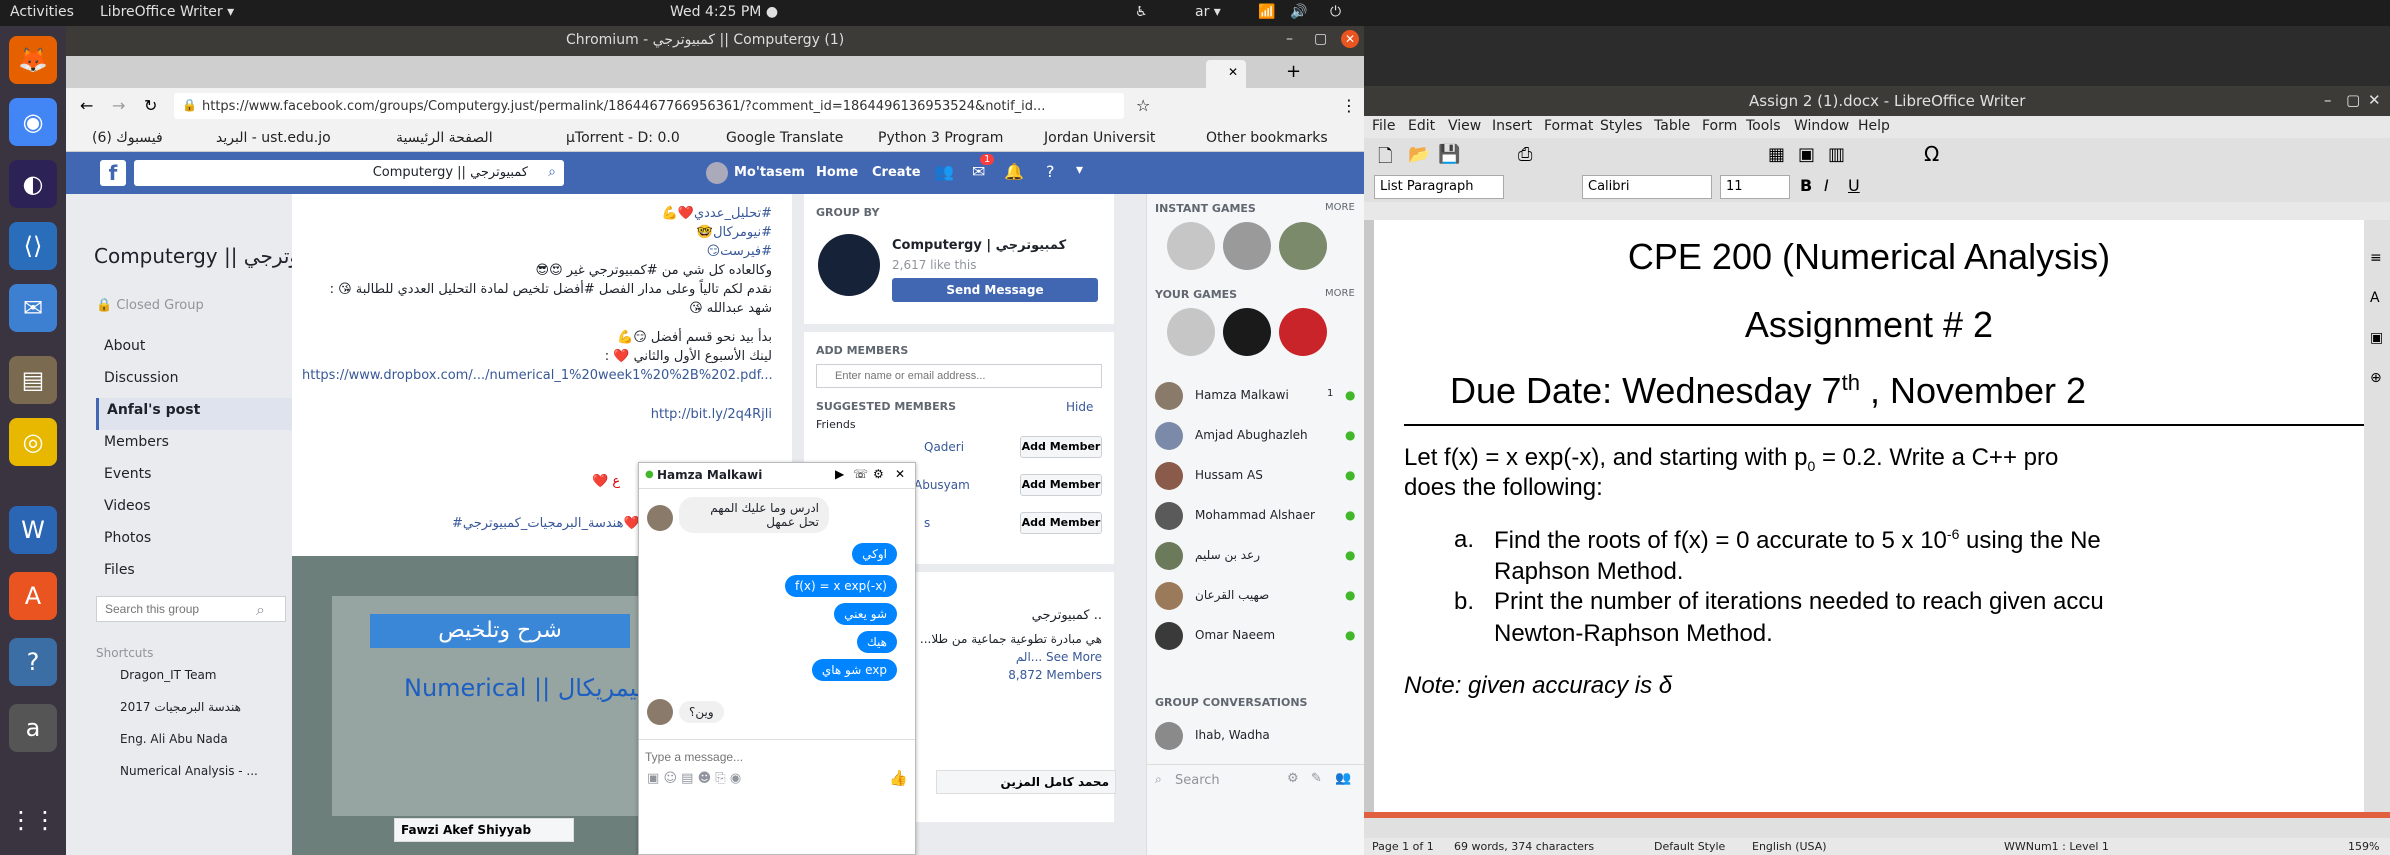  I want to click on chat-tab-fawzi: Fawzi Akef Shiyyab, so click(484, 830).